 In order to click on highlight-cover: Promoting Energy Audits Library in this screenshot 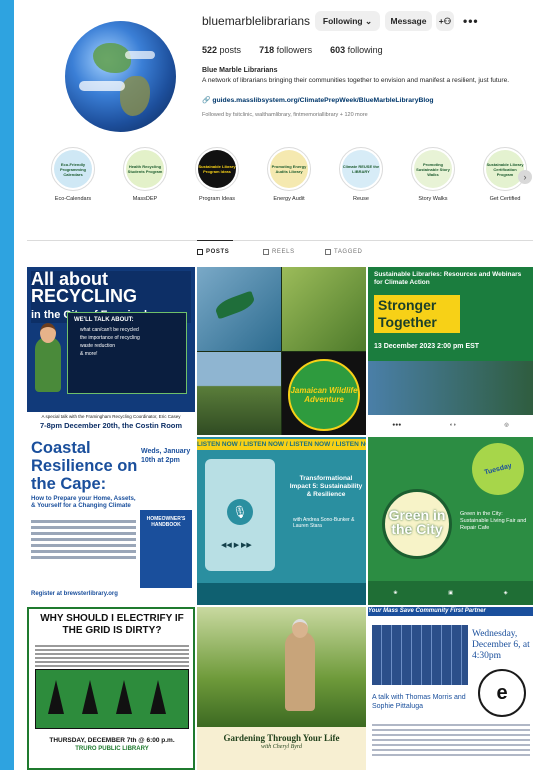, I will do `click(289, 169)`.